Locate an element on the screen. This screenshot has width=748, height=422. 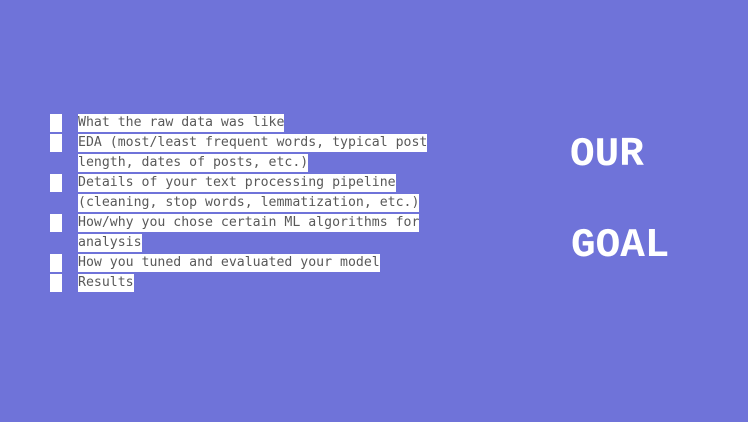
heading-goal: GOAL is located at coordinates (620, 246).